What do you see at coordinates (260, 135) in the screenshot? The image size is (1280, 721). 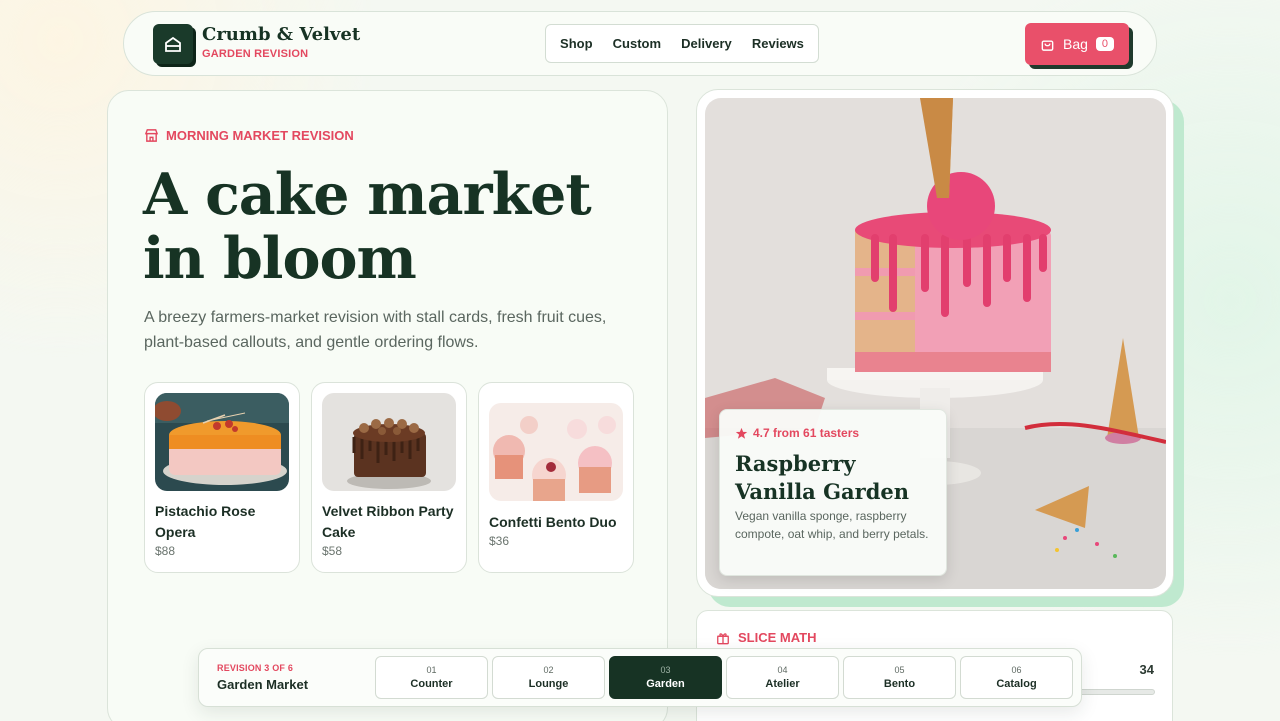 I see `hero-eyebrow-text: MORNING MARKET REVISION` at bounding box center [260, 135].